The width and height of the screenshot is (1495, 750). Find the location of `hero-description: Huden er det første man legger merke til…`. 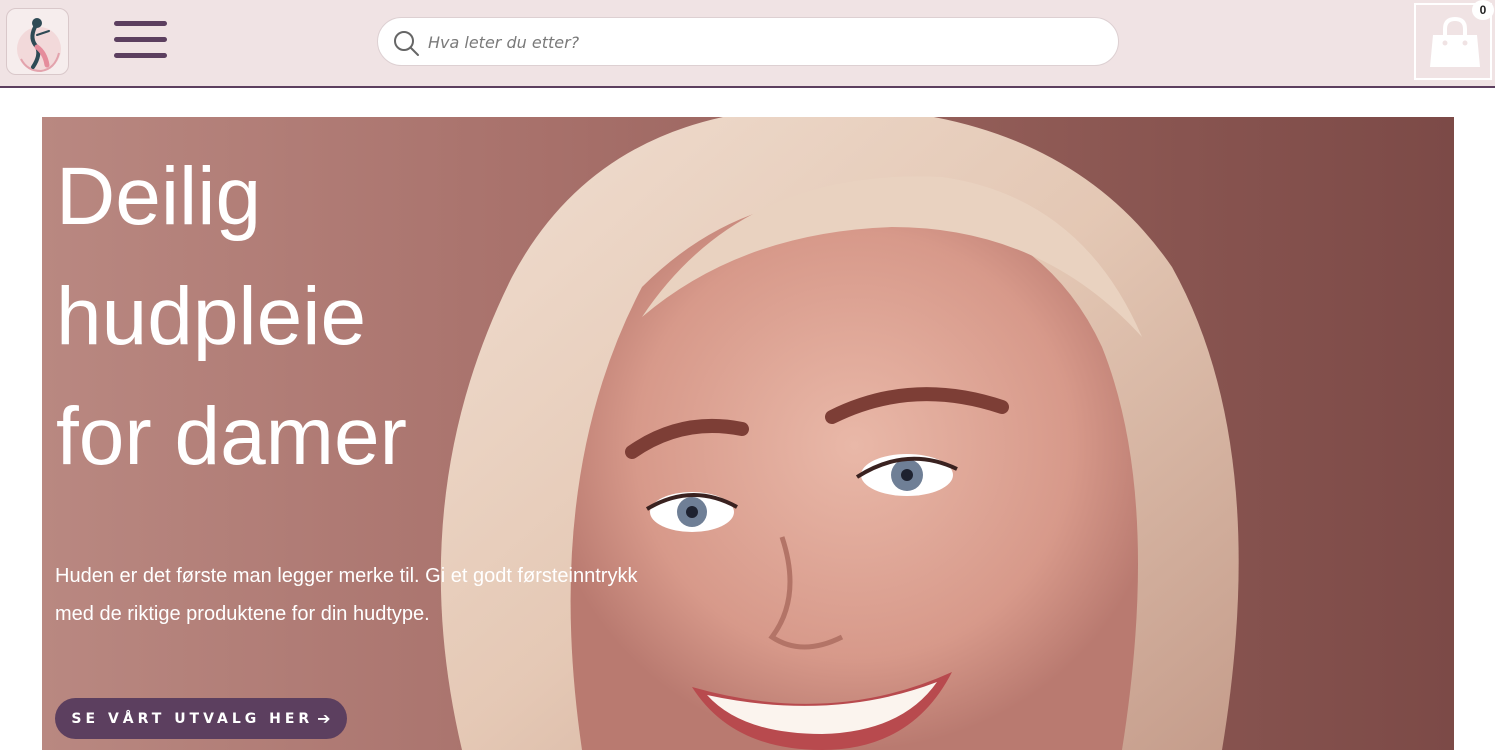

hero-description: Huden er det første man legger merke til… is located at coordinates (375, 595).